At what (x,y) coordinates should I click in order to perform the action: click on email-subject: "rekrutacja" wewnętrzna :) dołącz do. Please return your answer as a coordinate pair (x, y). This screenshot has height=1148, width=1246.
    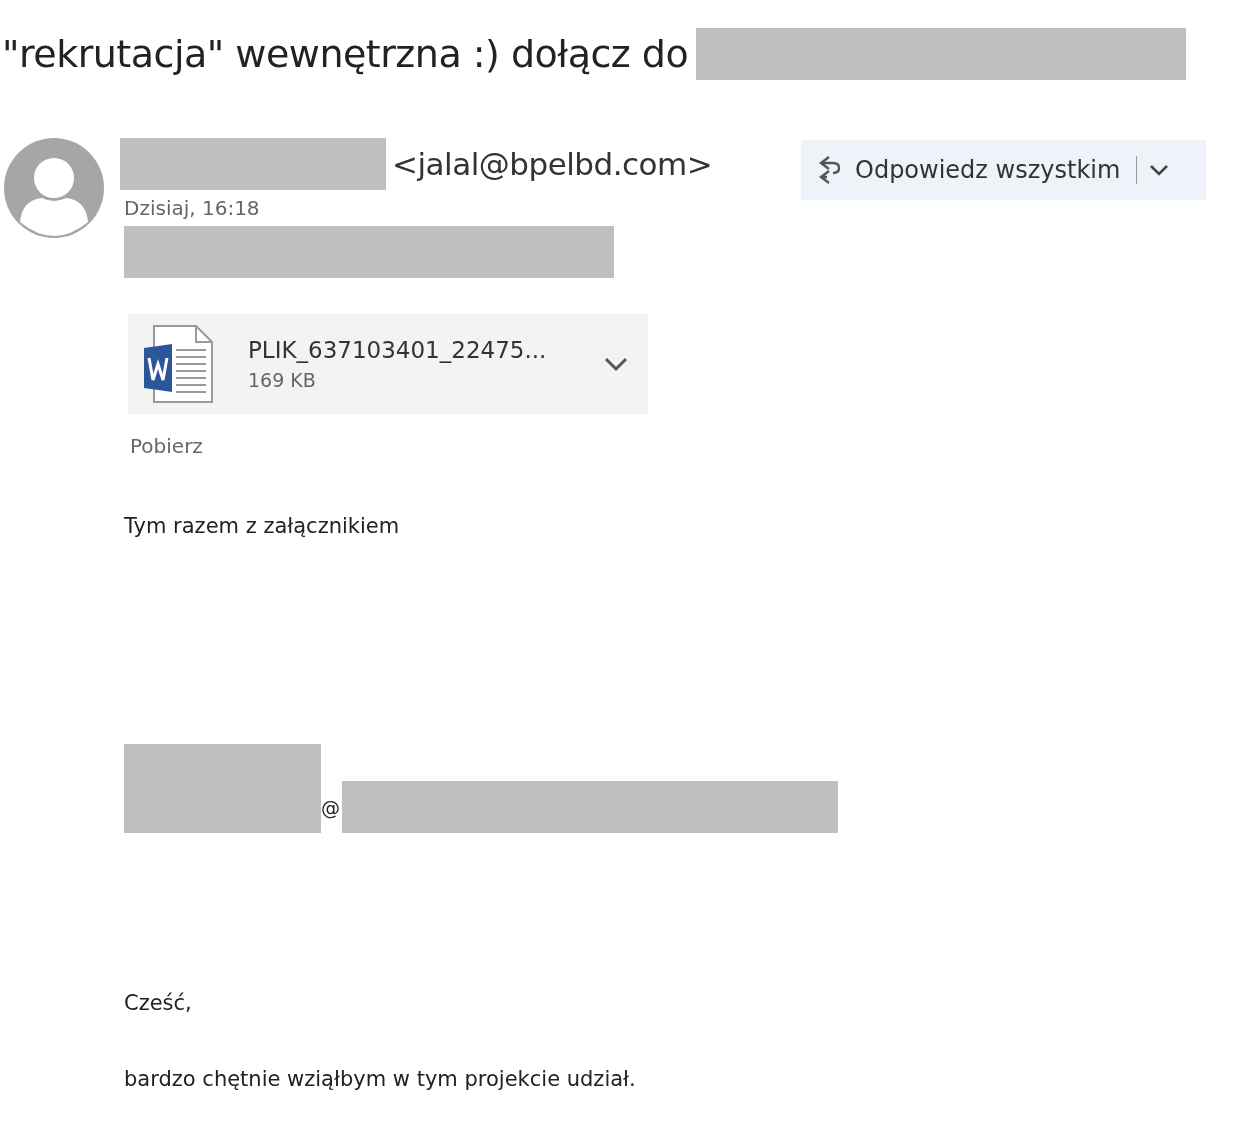
    Looking at the image, I should click on (345, 54).